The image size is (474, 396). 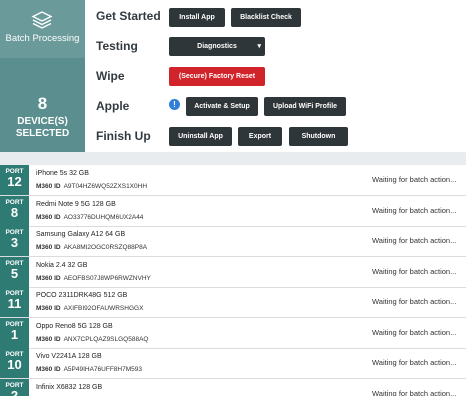 What do you see at coordinates (105, 247) in the screenshot?
I see `device-id: AKA8MI2OGC0RSZQ88P8A` at bounding box center [105, 247].